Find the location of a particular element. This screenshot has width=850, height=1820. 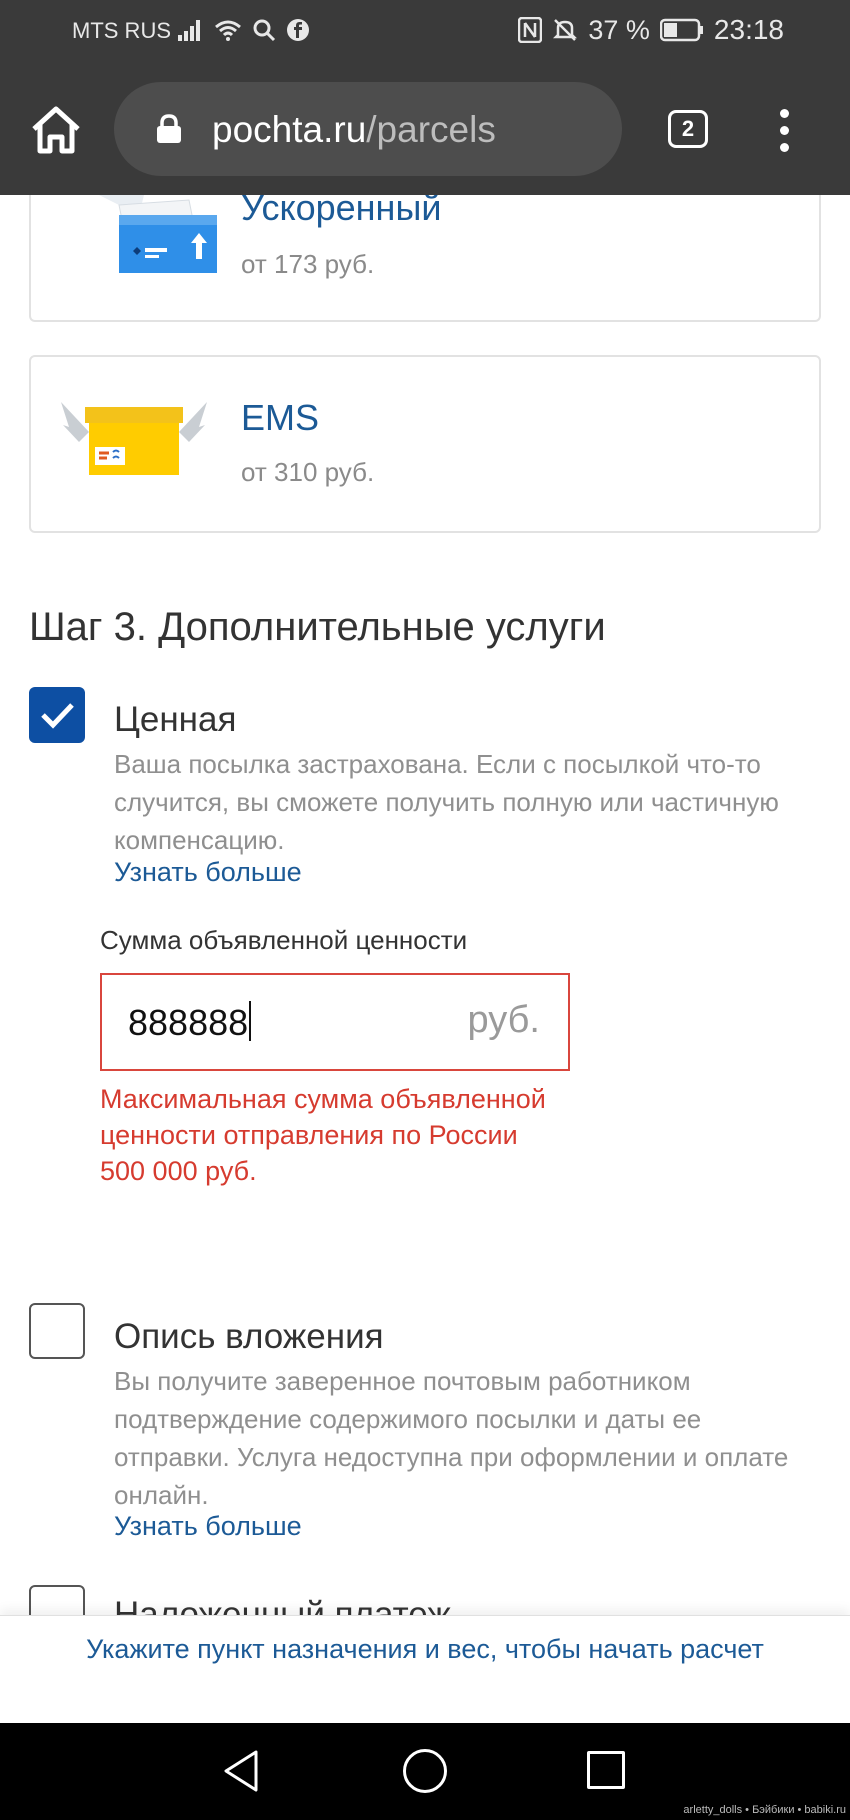

currency-suffix: руб. is located at coordinates (503, 1020).